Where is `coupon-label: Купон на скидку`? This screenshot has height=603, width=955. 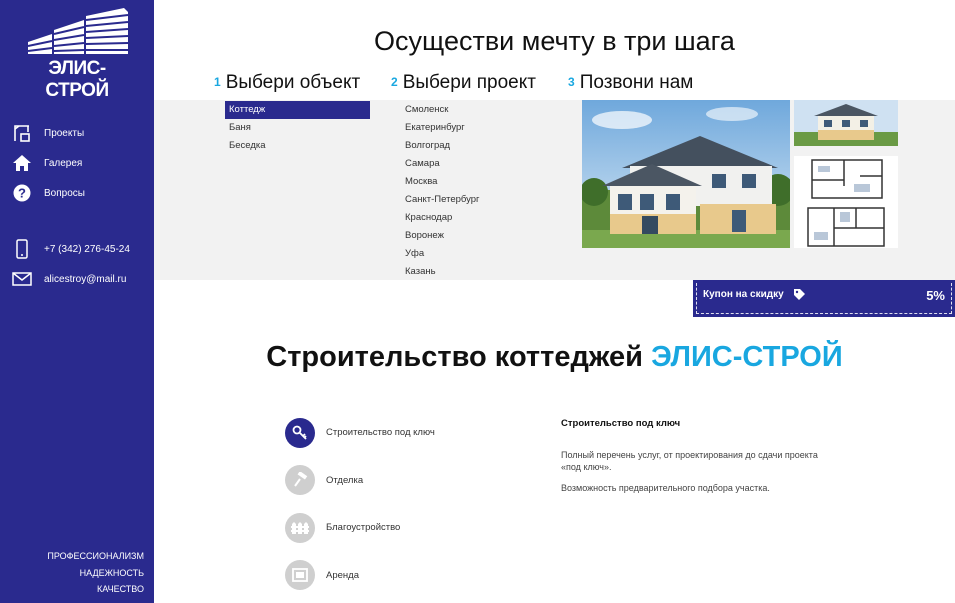
coupon-label: Купон на скидку is located at coordinates (743, 294).